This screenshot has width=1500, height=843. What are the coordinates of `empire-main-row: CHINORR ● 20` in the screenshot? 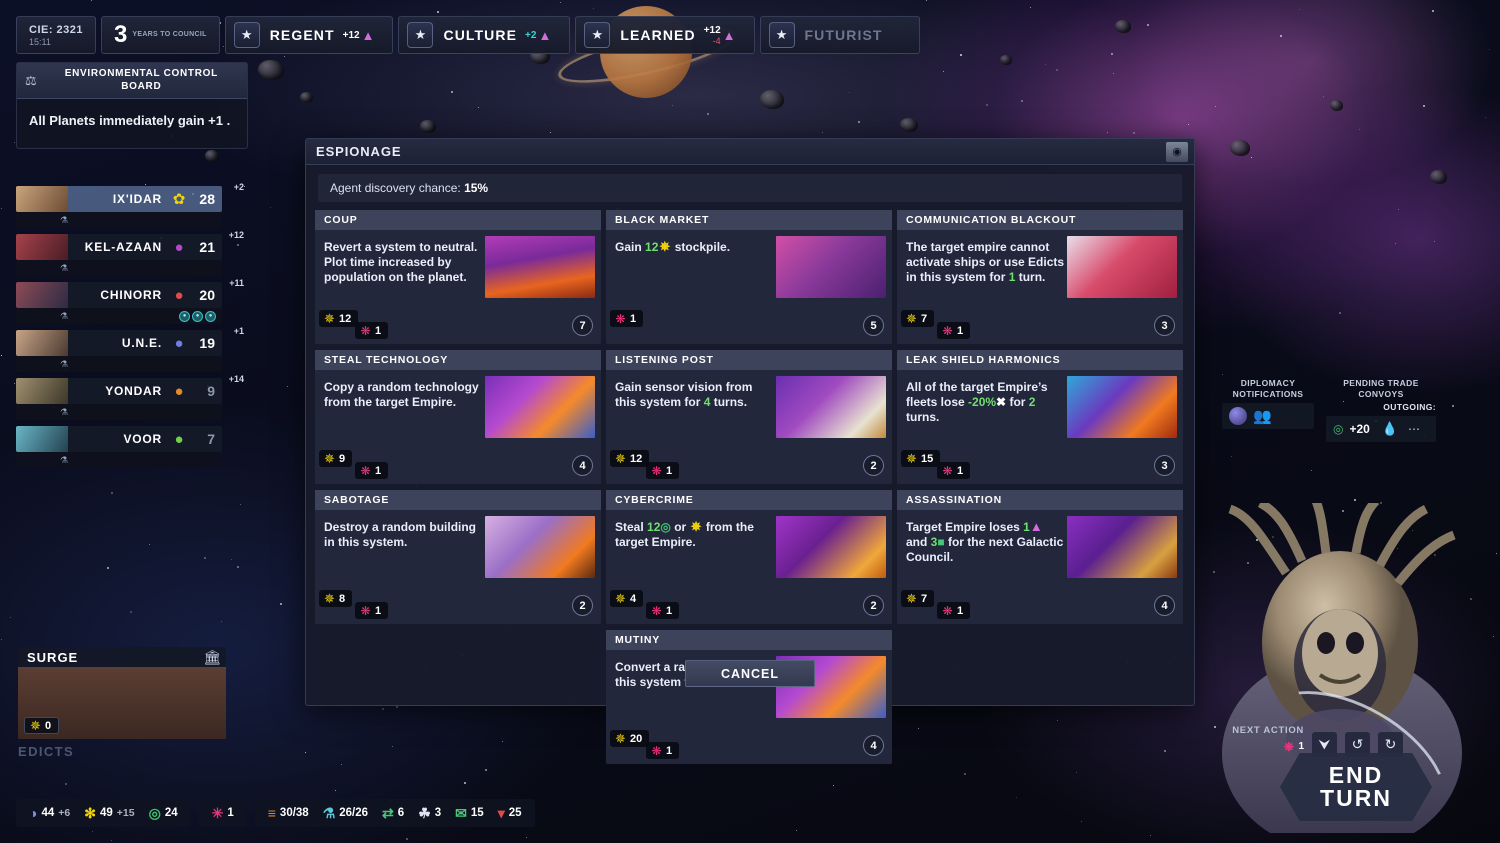 It's located at (119, 295).